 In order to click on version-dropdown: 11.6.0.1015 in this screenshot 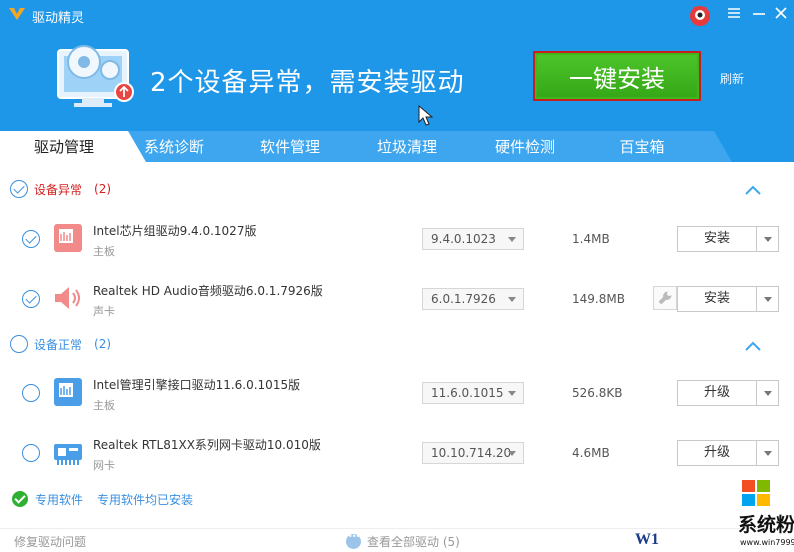, I will do `click(473, 393)`.